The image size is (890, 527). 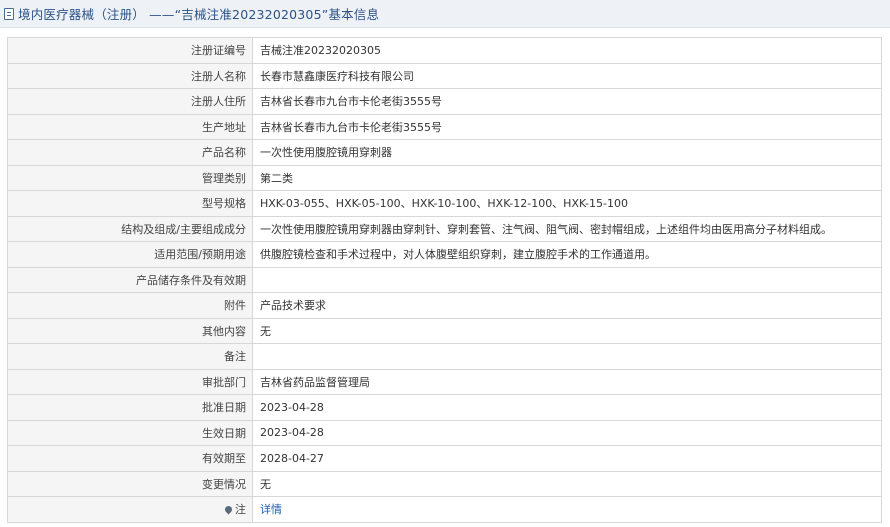 What do you see at coordinates (445, 14) in the screenshot?
I see `page-header: 境内医疗器械（注册） ——“吉械注准20232020305”基本信息` at bounding box center [445, 14].